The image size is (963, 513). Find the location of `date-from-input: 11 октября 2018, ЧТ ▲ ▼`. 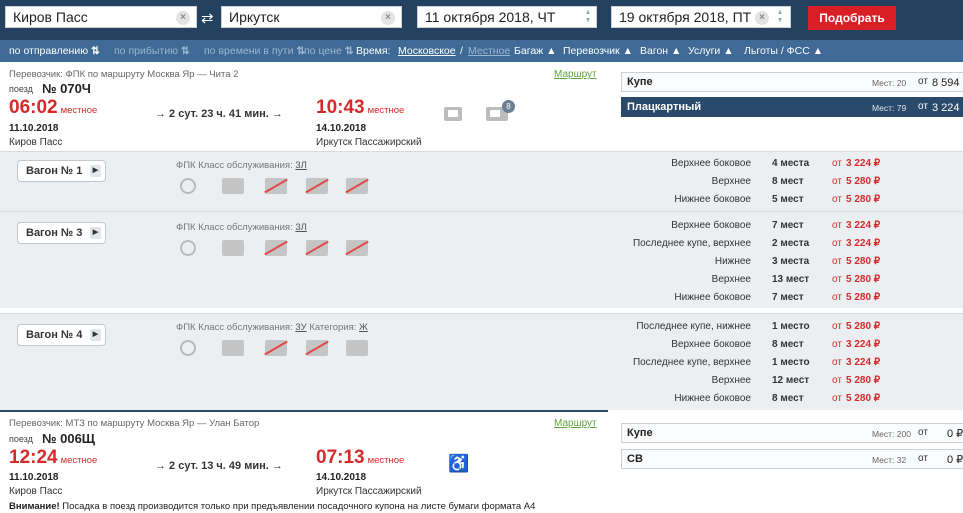

date-from-input: 11 октября 2018, ЧТ ▲ ▼ is located at coordinates (507, 17).